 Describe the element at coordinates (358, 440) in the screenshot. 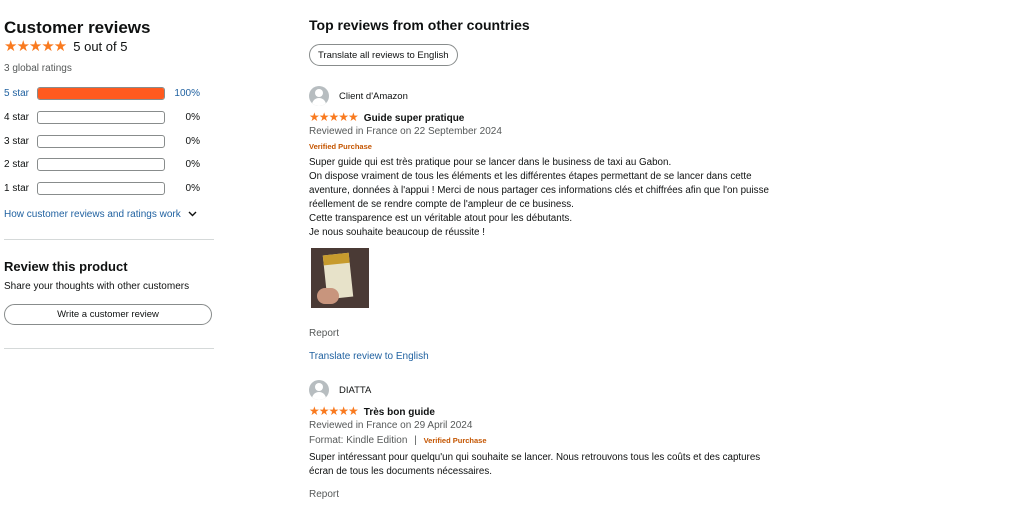

I see `review-format: Format: Kindle Edition` at that location.